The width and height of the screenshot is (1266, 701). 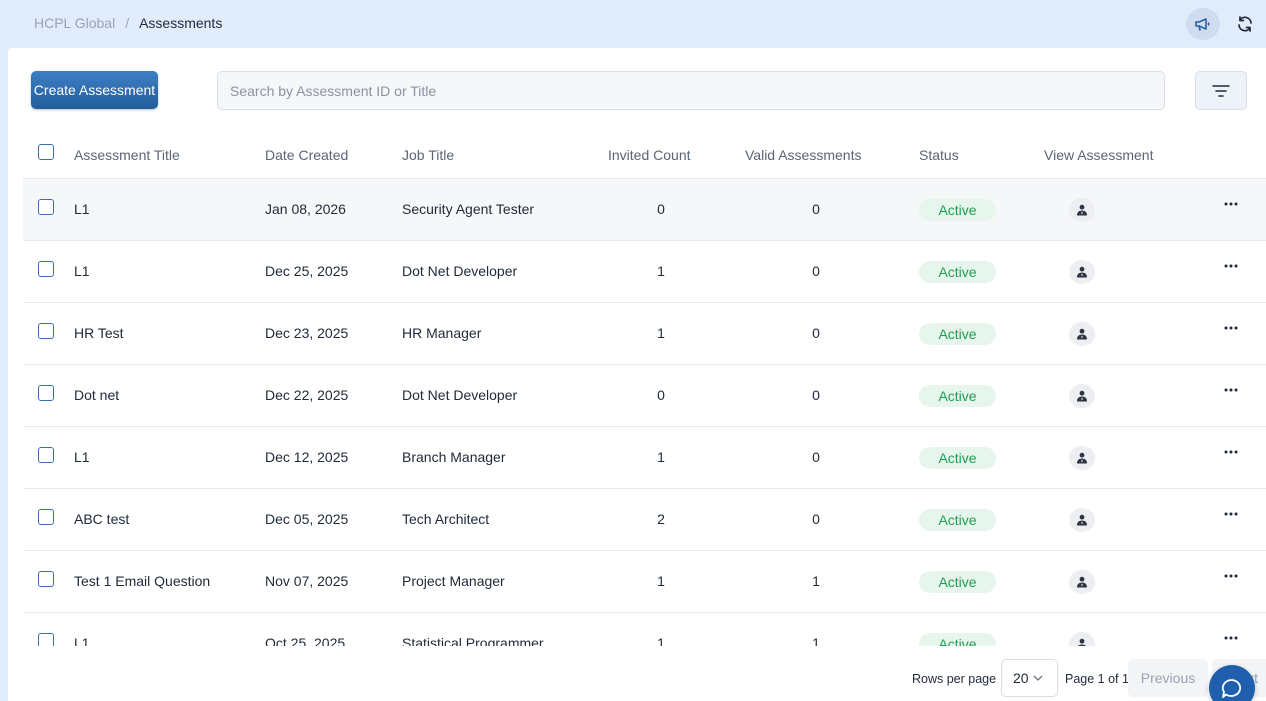 I want to click on assessment-title: Test 1 Email Question, so click(x=142, y=581).